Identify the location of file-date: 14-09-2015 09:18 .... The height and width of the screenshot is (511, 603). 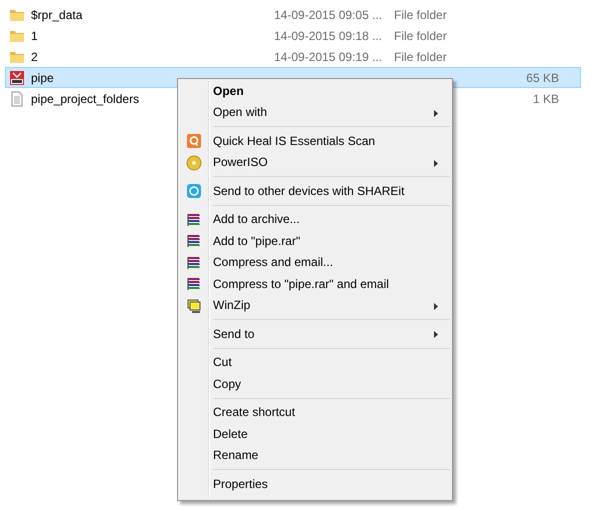
(328, 36).